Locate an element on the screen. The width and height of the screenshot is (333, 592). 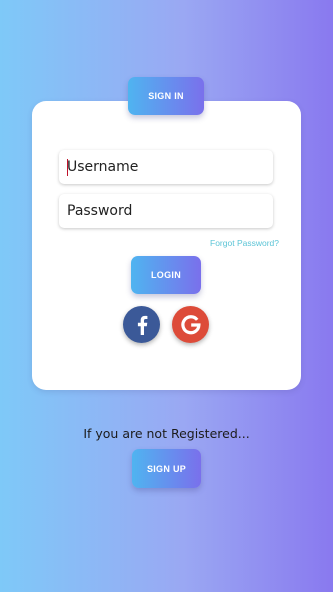
facebook-login-button is located at coordinates (141, 324).